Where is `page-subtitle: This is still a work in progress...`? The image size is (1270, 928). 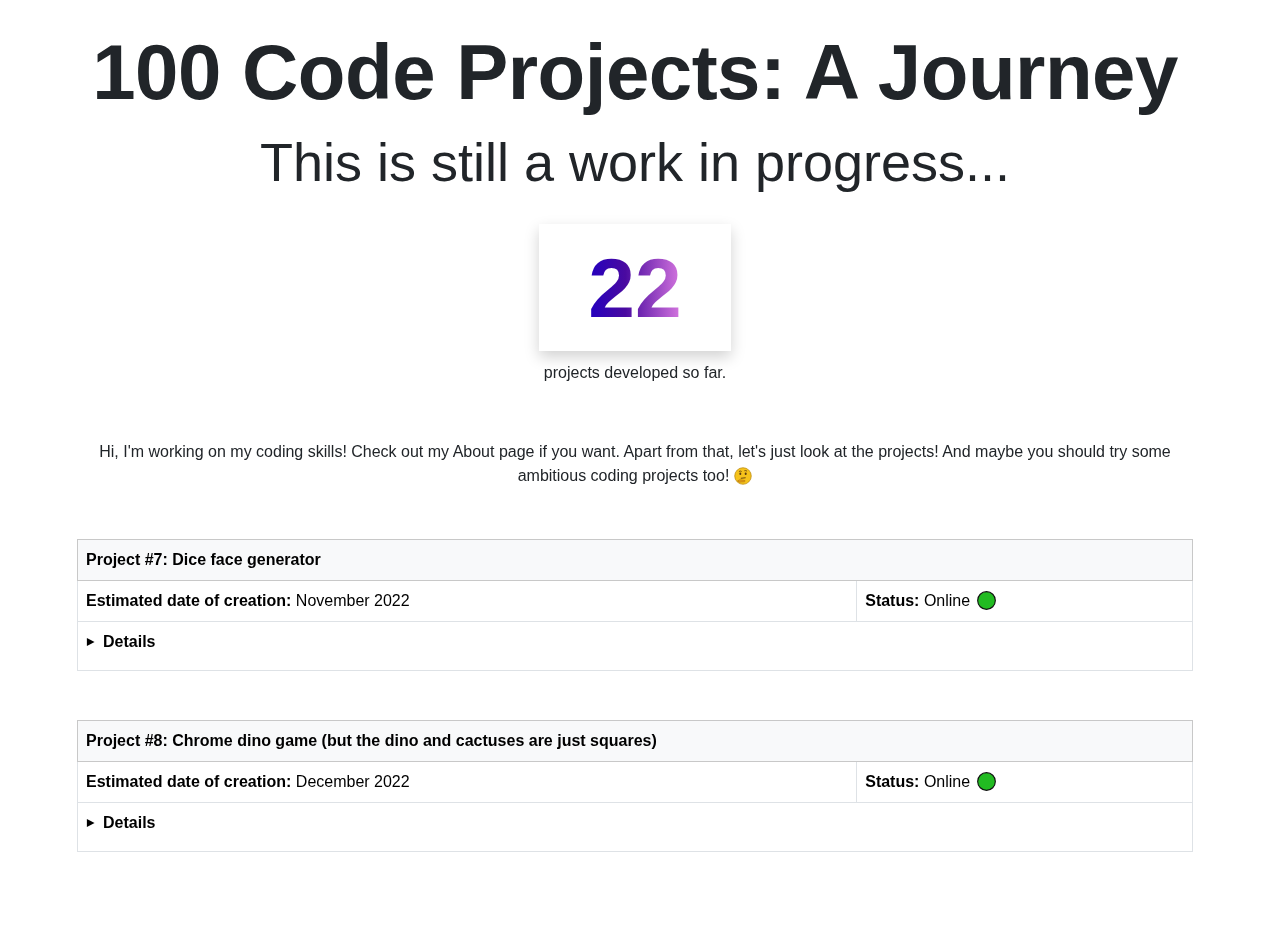 page-subtitle: This is still a work in progress... is located at coordinates (635, 162).